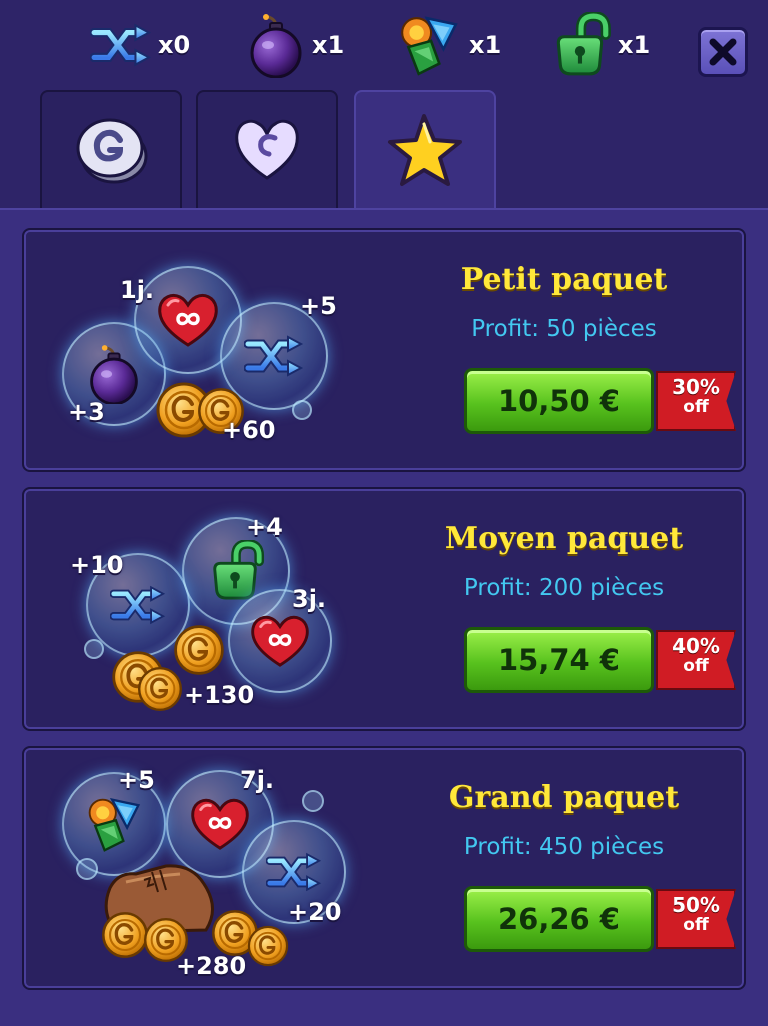  I want to click on shuffle-counter: x0, so click(140, 45).